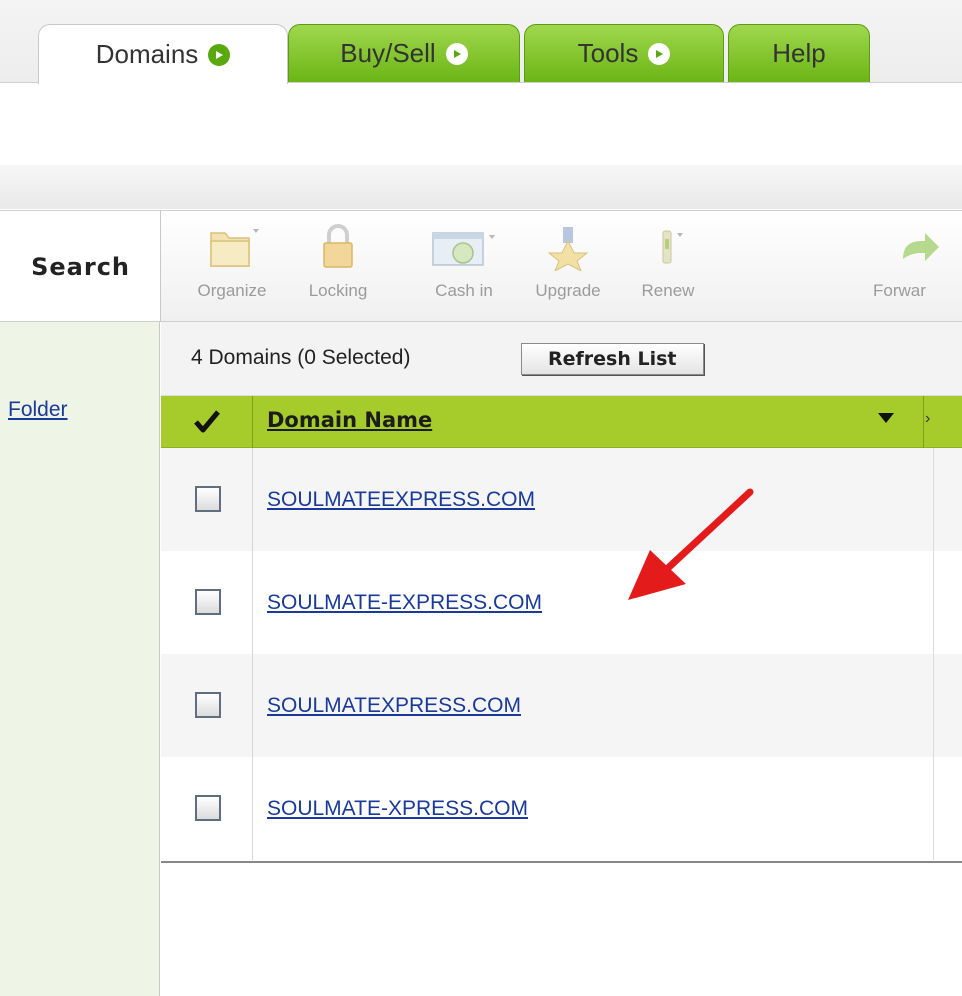  I want to click on domain-link: SOULMATEXPRESS.COM, so click(394, 706).